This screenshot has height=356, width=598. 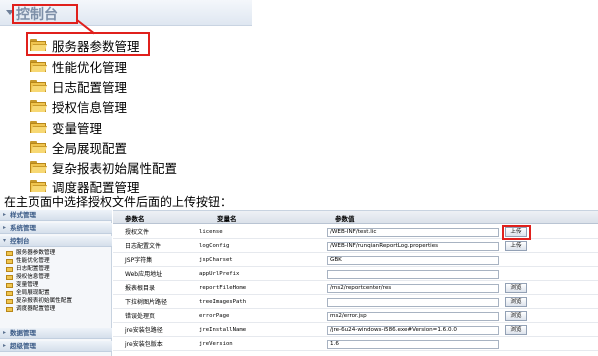 What do you see at coordinates (118, 202) in the screenshot?
I see `instruction-caption: 在主页面中选择授权文件后面的上传按钮：` at bounding box center [118, 202].